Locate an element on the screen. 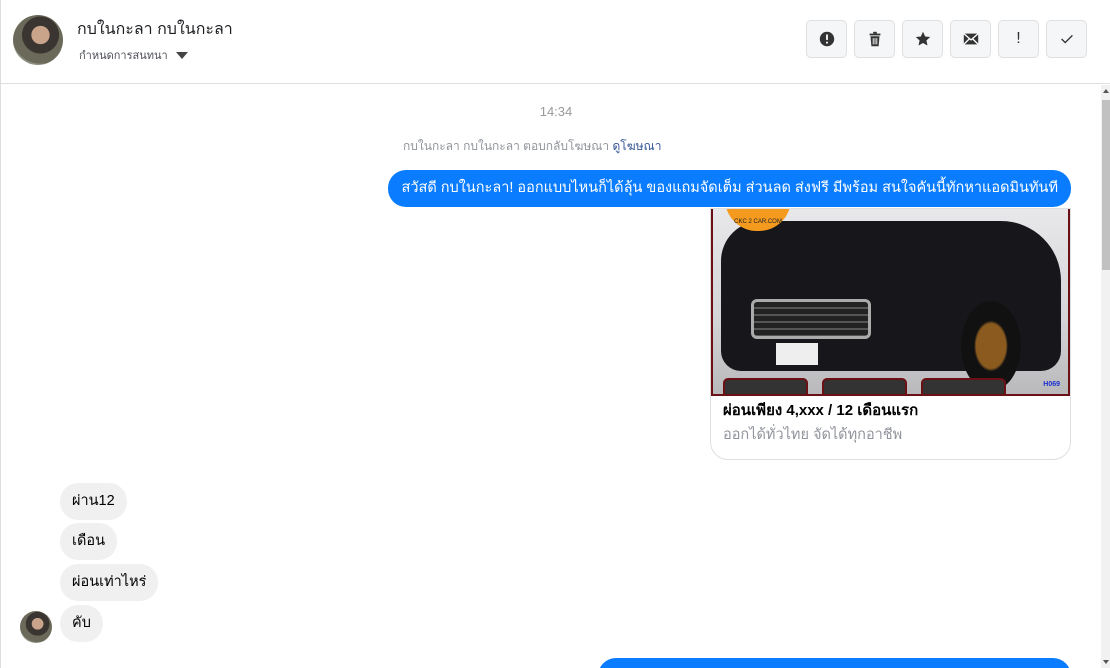  star-button is located at coordinates (922, 39).